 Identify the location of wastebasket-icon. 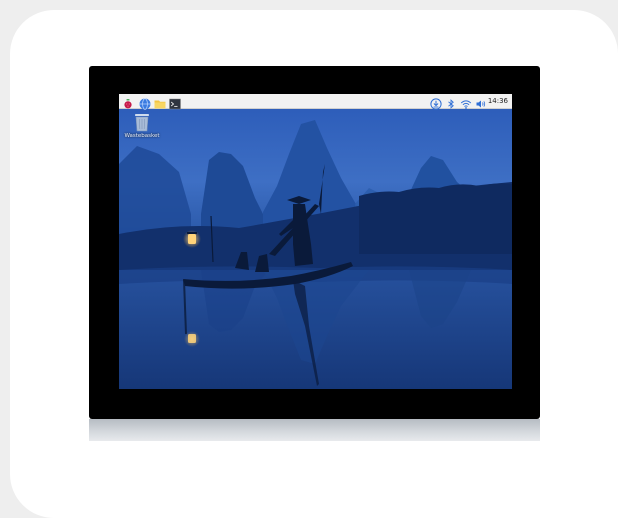
(142, 123).